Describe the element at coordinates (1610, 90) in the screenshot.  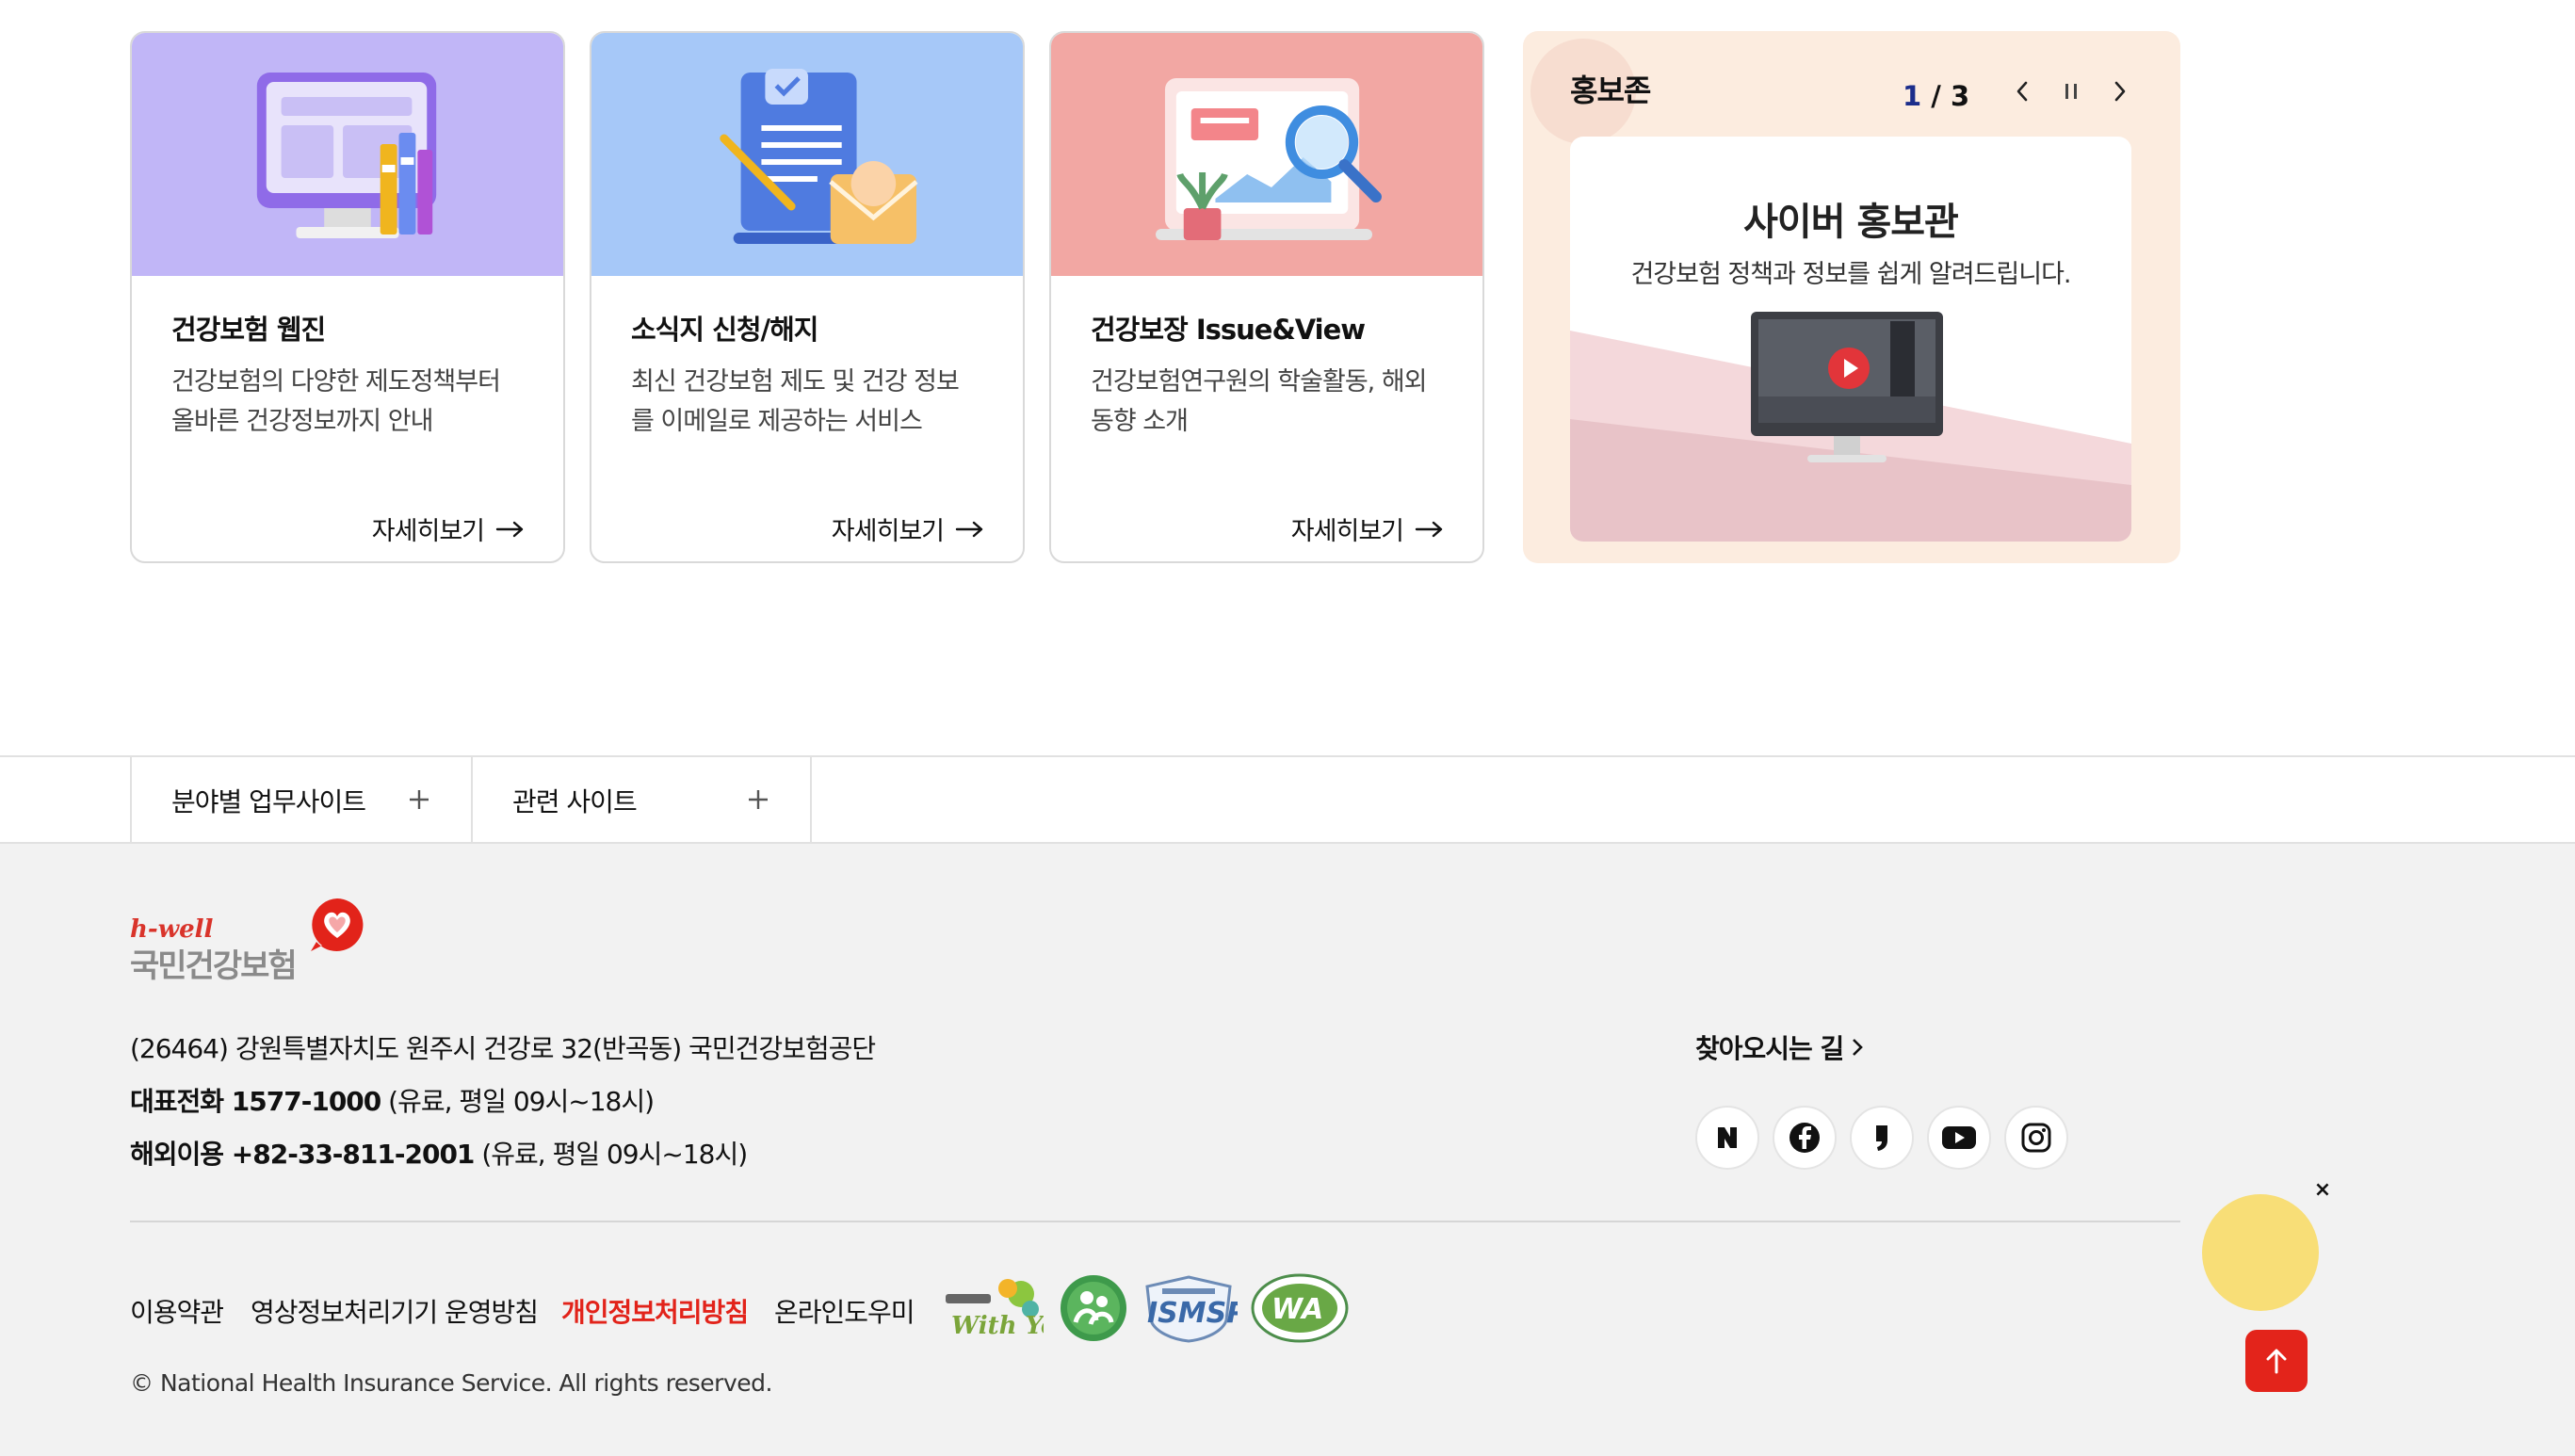
I see `promo-title: 홍보존` at that location.